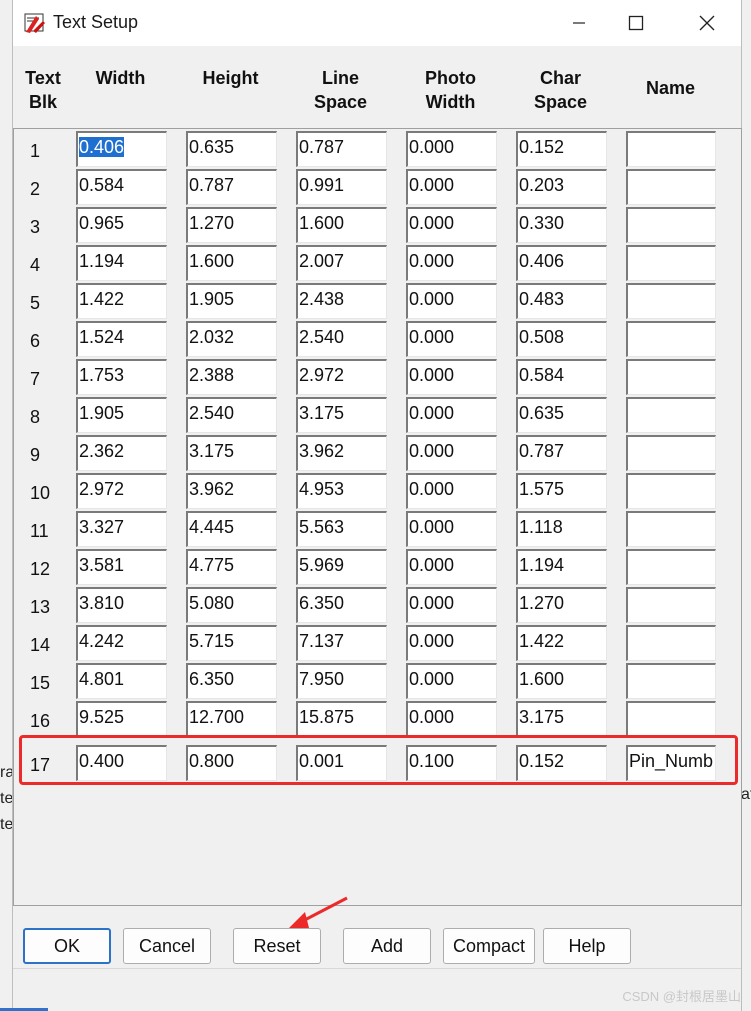  I want to click on cell-char-space-input: 1.194, so click(561, 567).